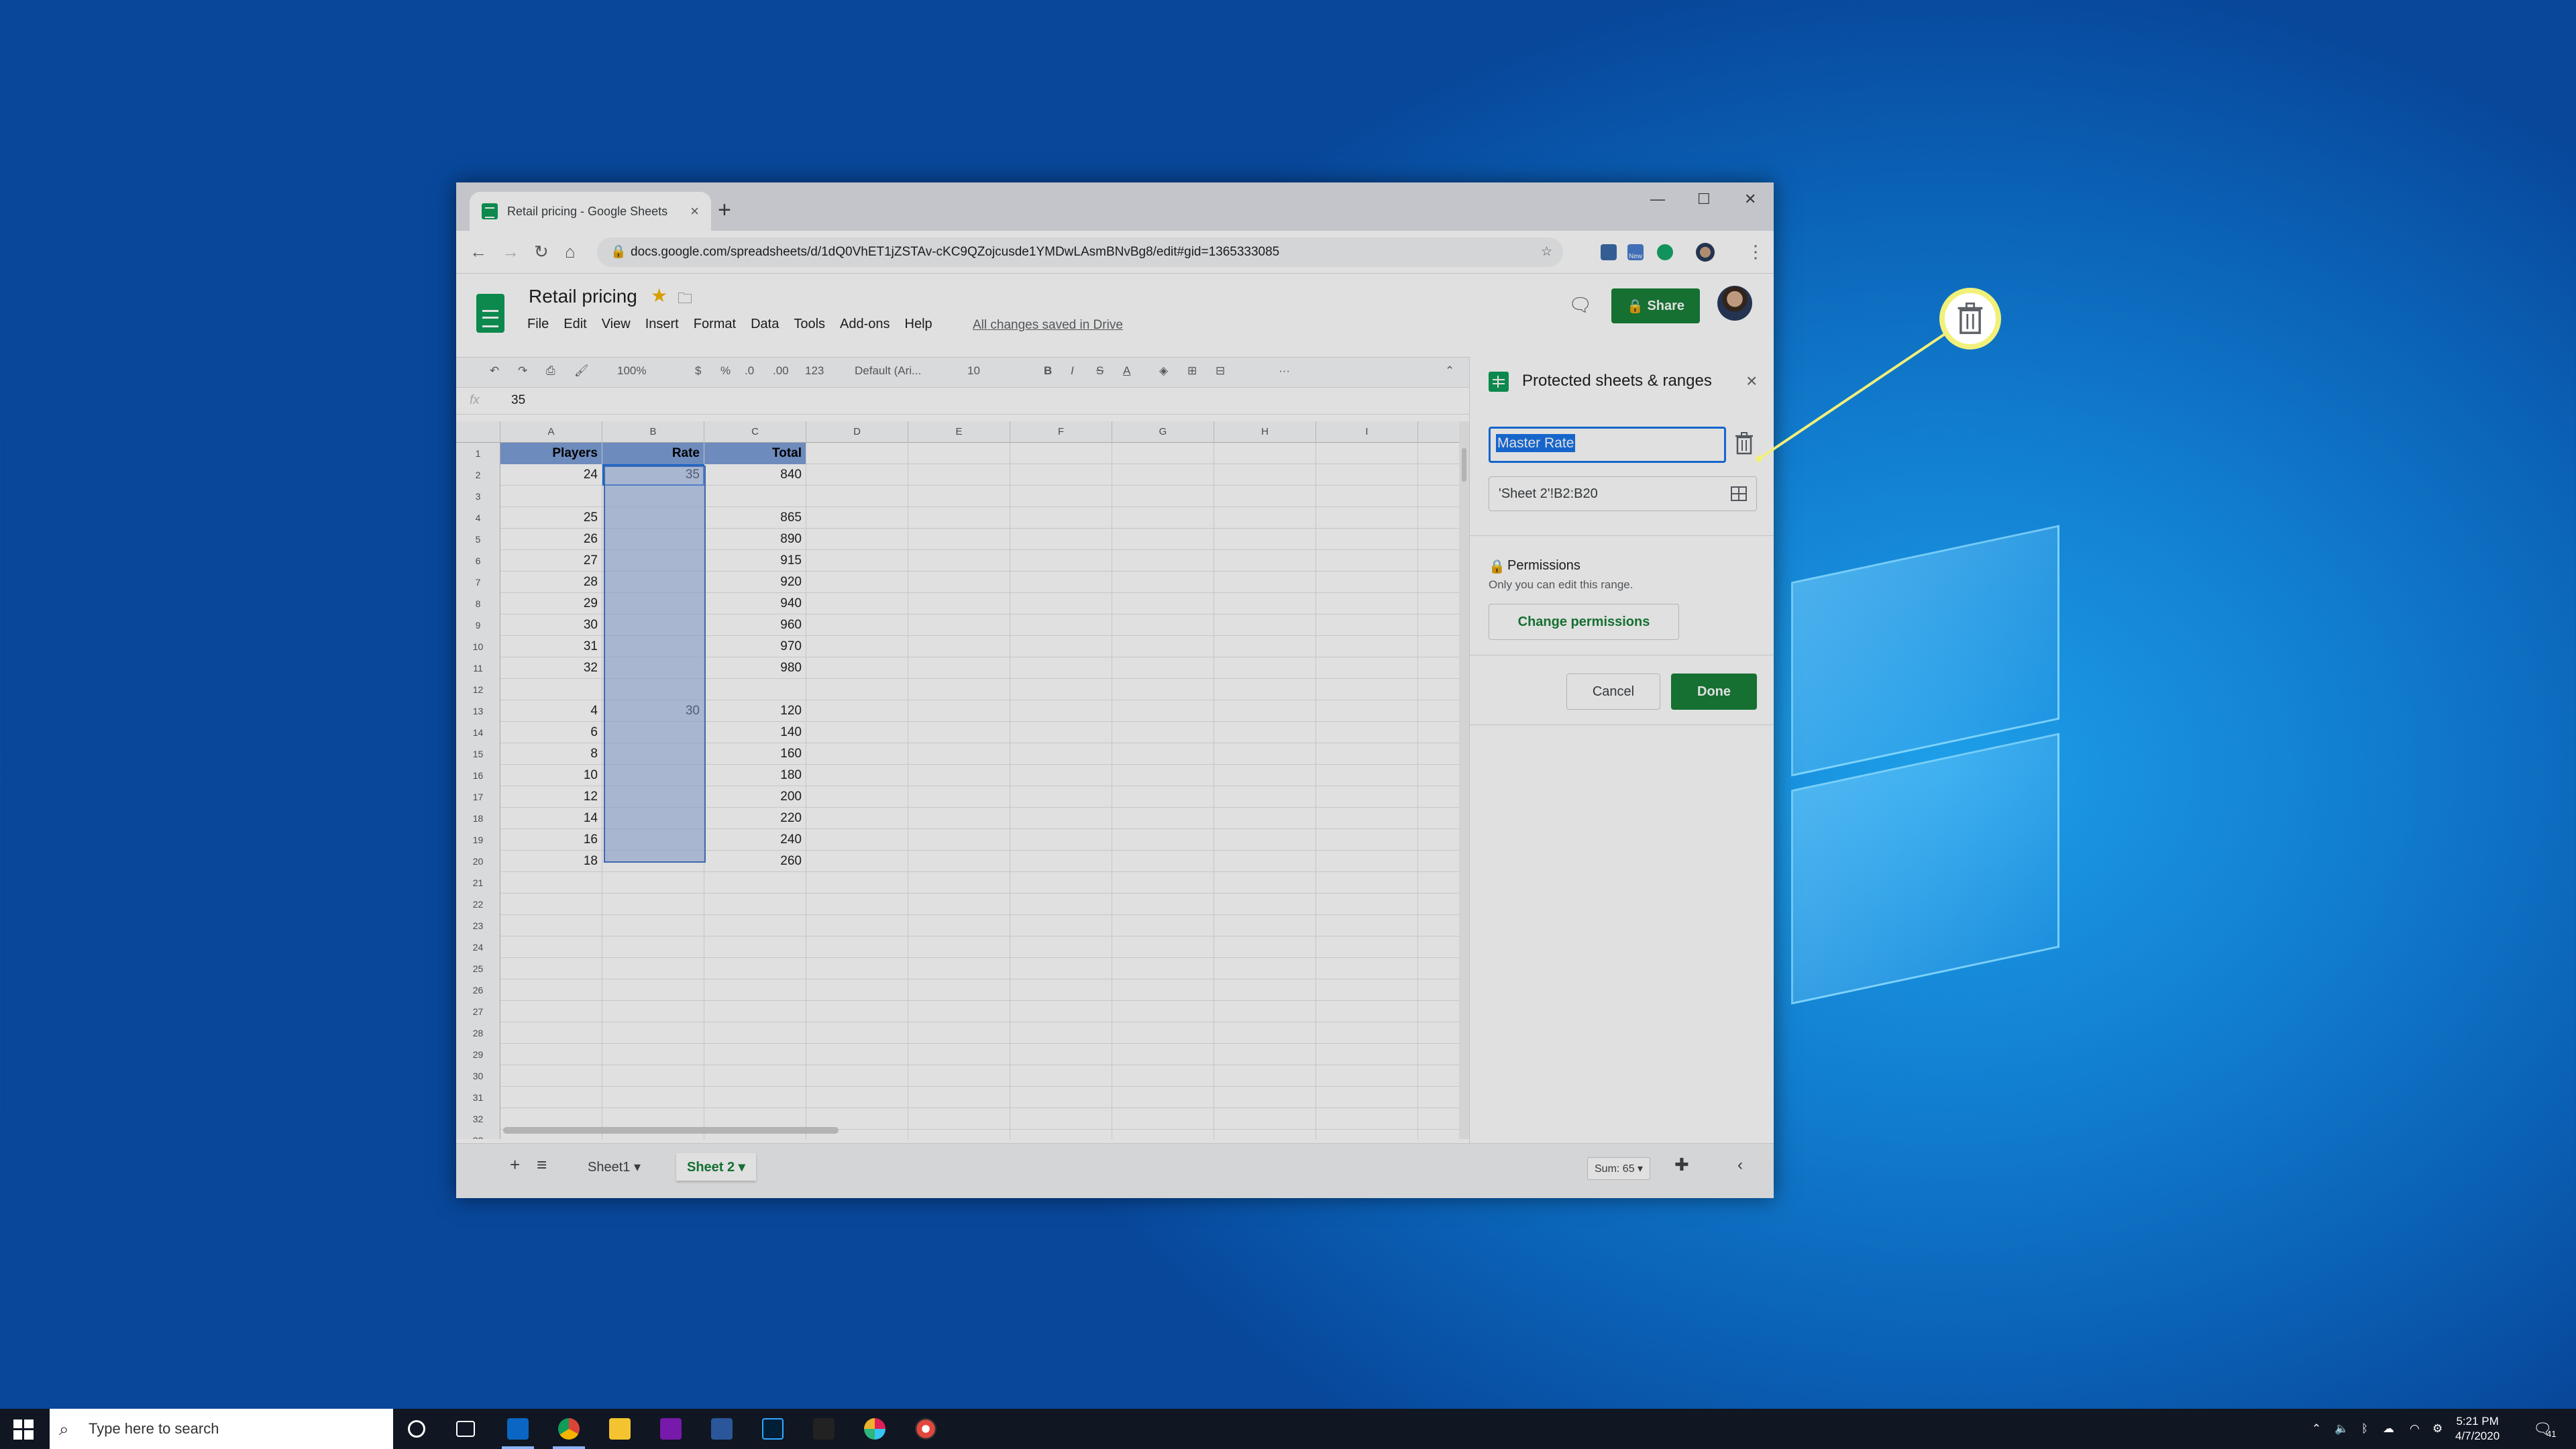 The width and height of the screenshot is (2576, 1449). Describe the element at coordinates (478, 1134) in the screenshot. I see `row-header: 33` at that location.